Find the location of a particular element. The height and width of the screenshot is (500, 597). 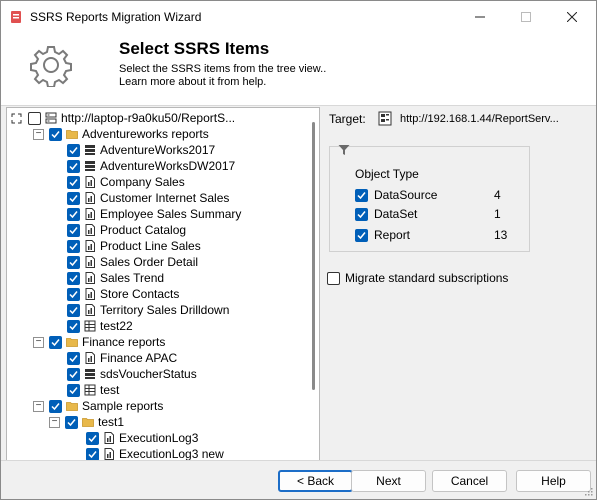

tree-item-report: Product Catalog is located at coordinates (126, 230).